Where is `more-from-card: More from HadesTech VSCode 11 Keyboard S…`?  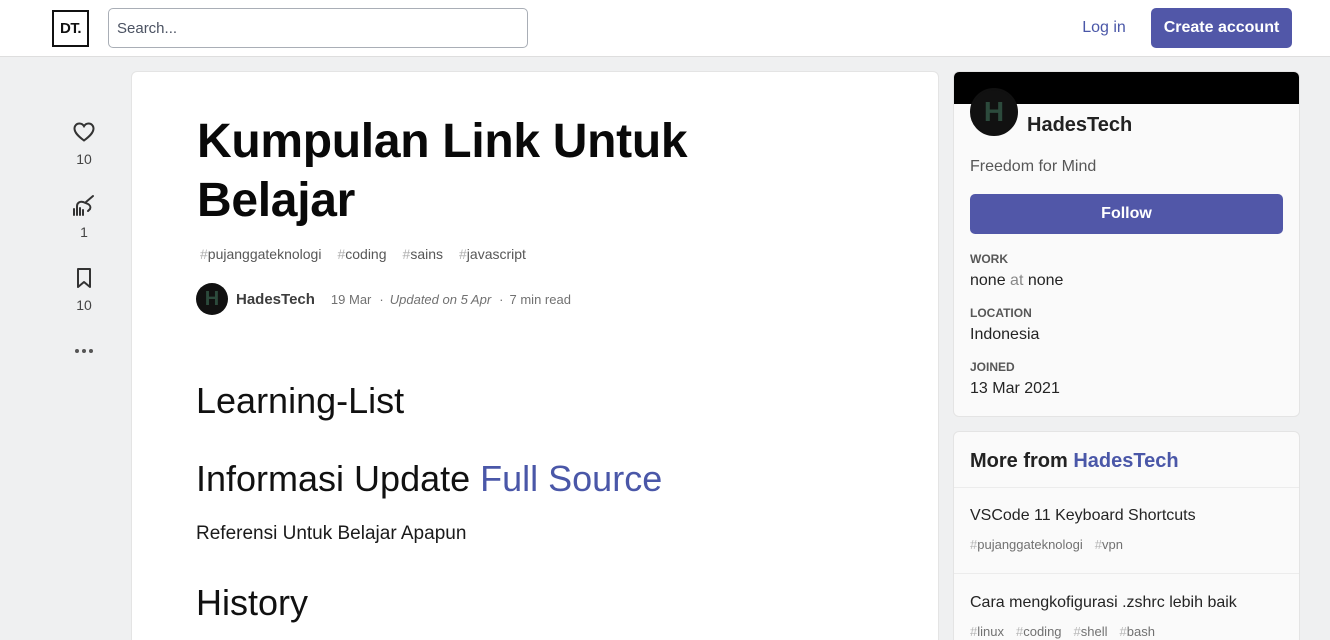
more-from-card: More from HadesTech VSCode 11 Keyboard S… is located at coordinates (1126, 535).